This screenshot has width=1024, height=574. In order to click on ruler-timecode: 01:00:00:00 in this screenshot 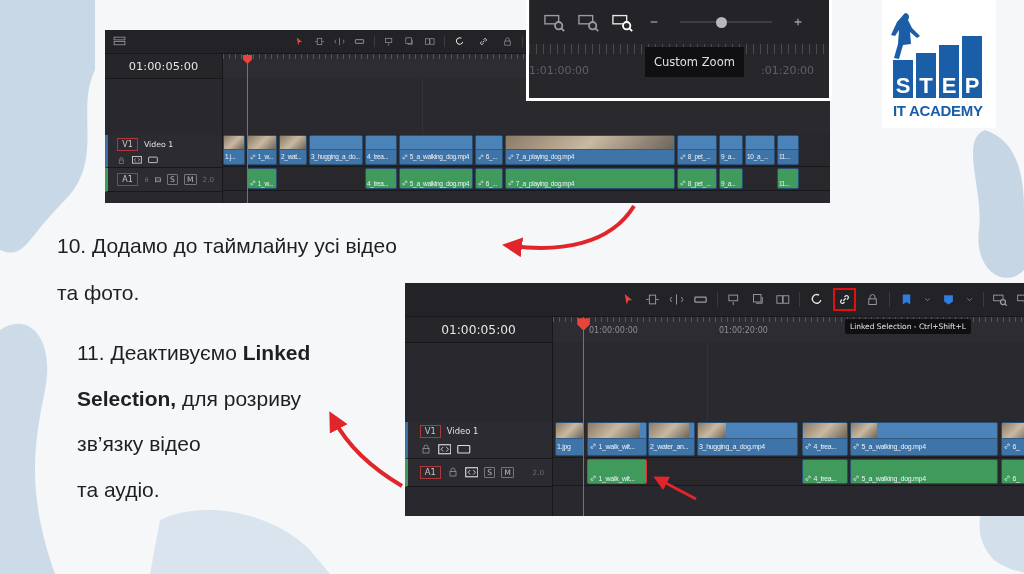, I will do `click(613, 330)`.